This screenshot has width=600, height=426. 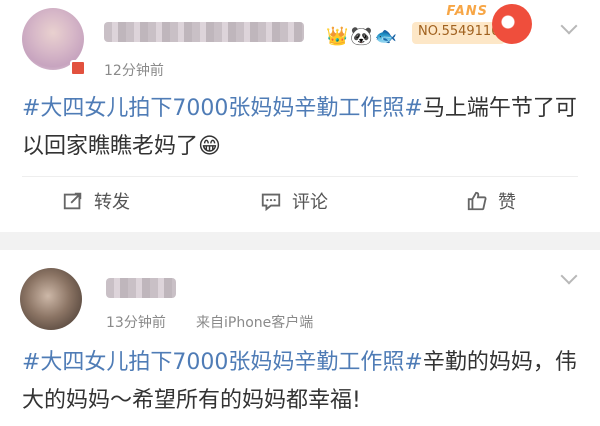 What do you see at coordinates (51, 299) in the screenshot?
I see `avatar` at bounding box center [51, 299].